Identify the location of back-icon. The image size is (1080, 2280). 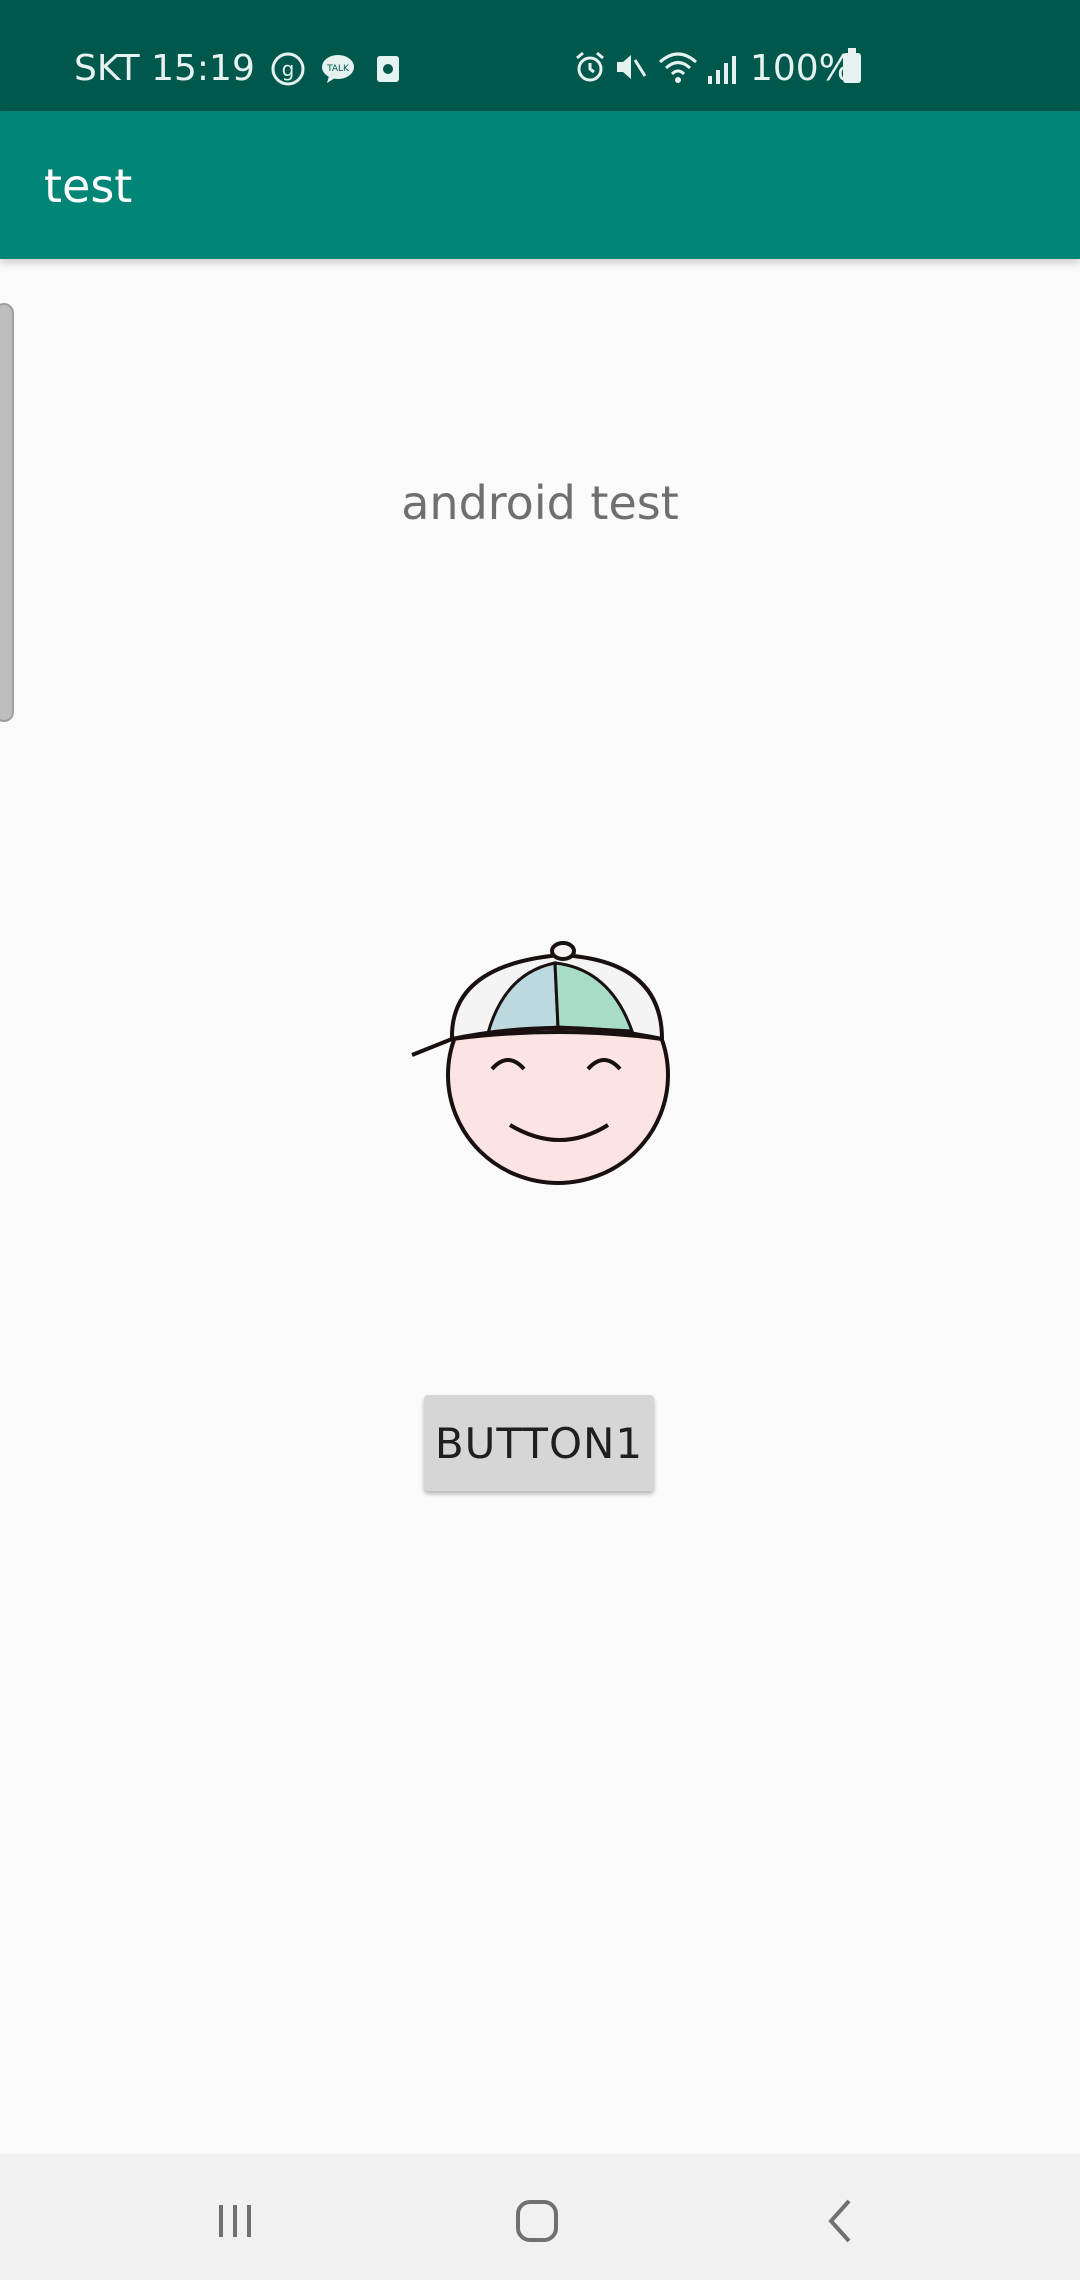
(839, 2221).